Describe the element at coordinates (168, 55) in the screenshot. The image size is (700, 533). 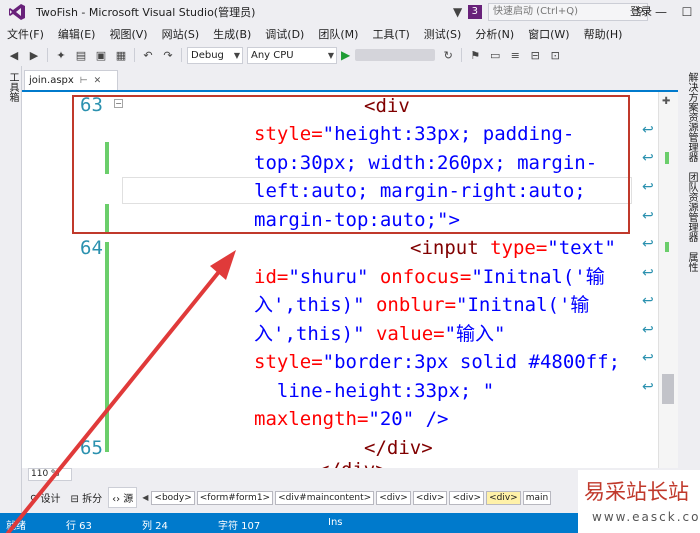
I see `redo-icon: ↷` at that location.